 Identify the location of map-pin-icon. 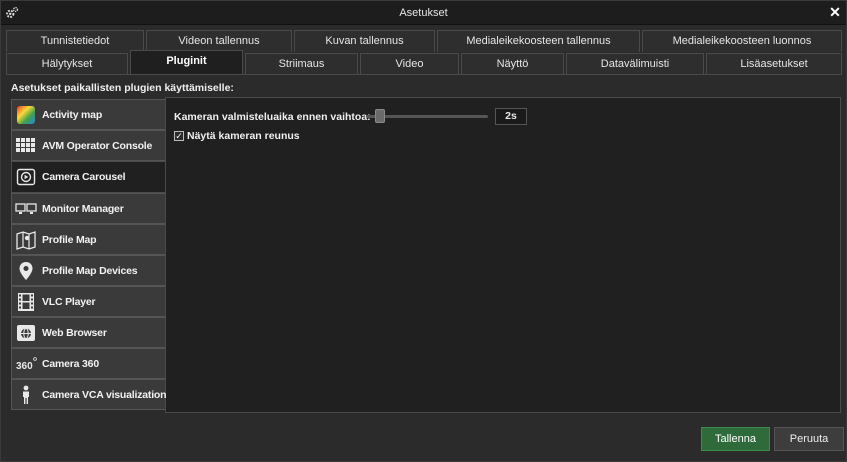
(26, 271).